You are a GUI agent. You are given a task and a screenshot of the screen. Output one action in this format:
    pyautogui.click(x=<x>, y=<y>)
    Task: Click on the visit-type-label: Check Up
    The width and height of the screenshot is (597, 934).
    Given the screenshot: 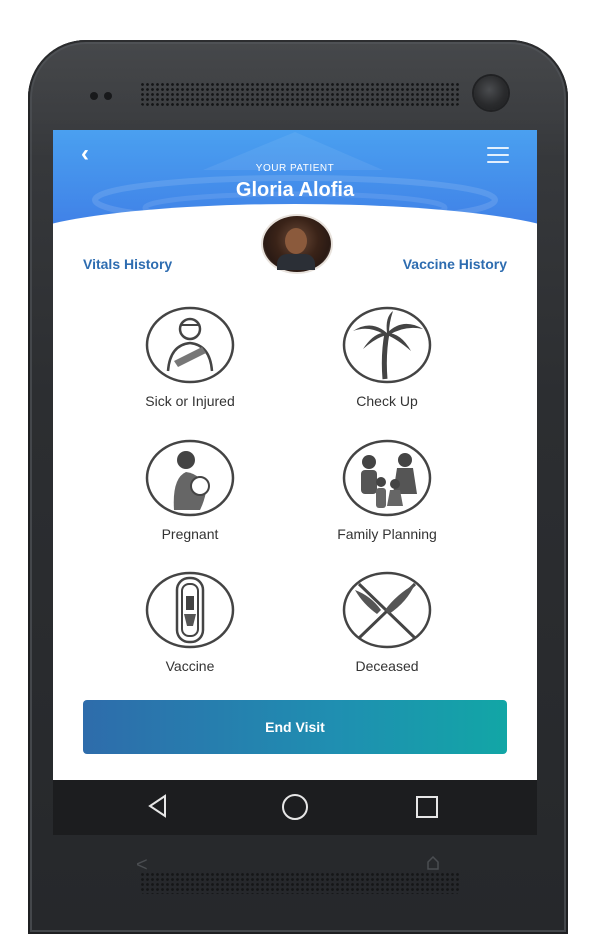 What is the action you would take?
    pyautogui.click(x=387, y=401)
    